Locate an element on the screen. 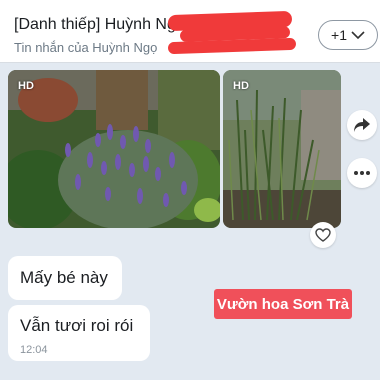 Image resolution: width=380 pixels, height=380 pixels. heart-icon is located at coordinates (323, 235).